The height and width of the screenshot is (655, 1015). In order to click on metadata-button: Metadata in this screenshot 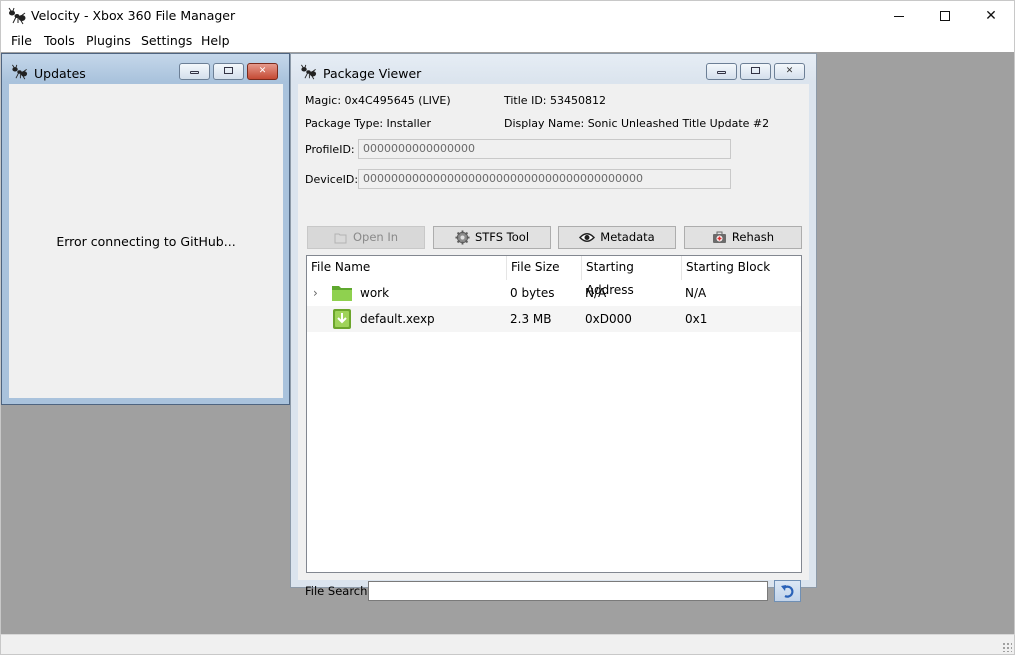, I will do `click(617, 237)`.